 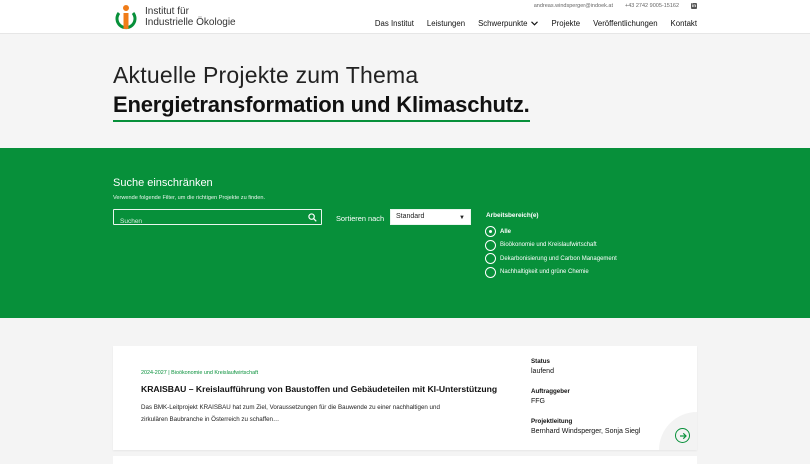 What do you see at coordinates (694, 6) in the screenshot?
I see `linkedin-icon: in` at bounding box center [694, 6].